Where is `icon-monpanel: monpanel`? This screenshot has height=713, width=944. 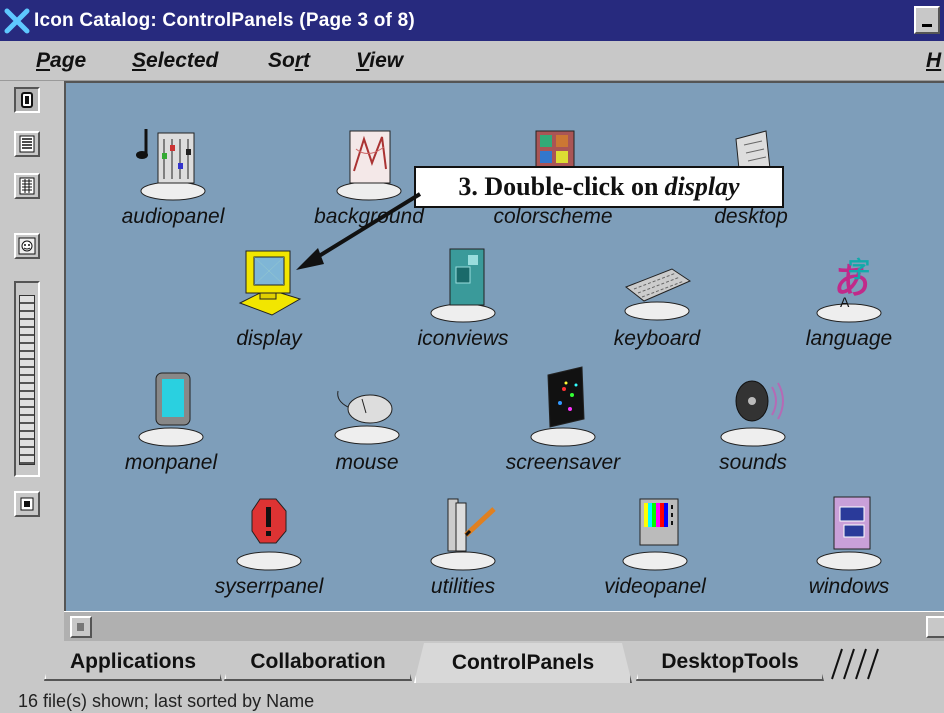 icon-monpanel: monpanel is located at coordinates (171, 430).